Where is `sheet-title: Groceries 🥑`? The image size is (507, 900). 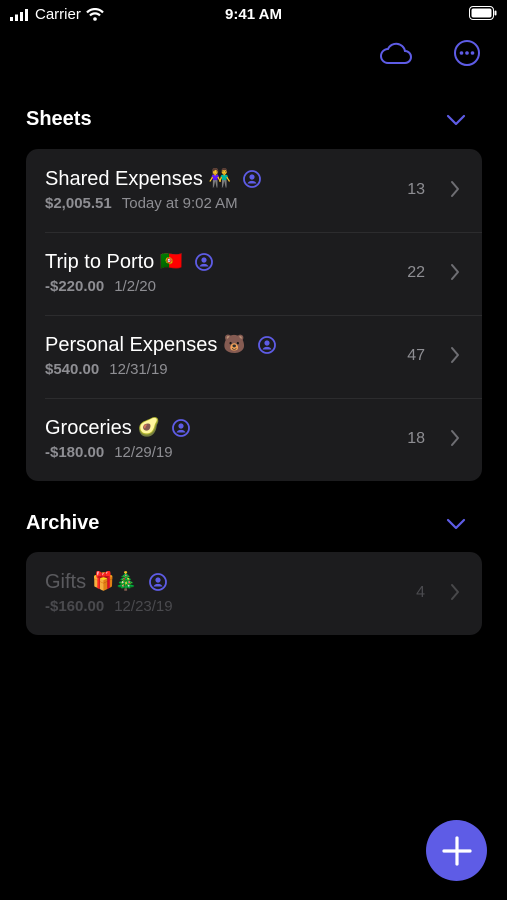 sheet-title: Groceries 🥑 is located at coordinates (118, 428).